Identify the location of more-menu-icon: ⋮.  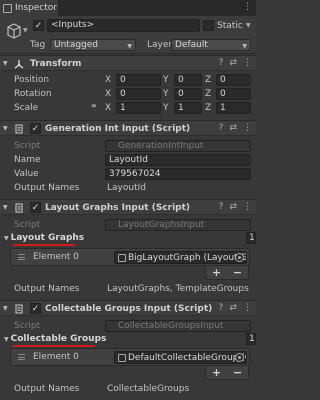
(247, 7).